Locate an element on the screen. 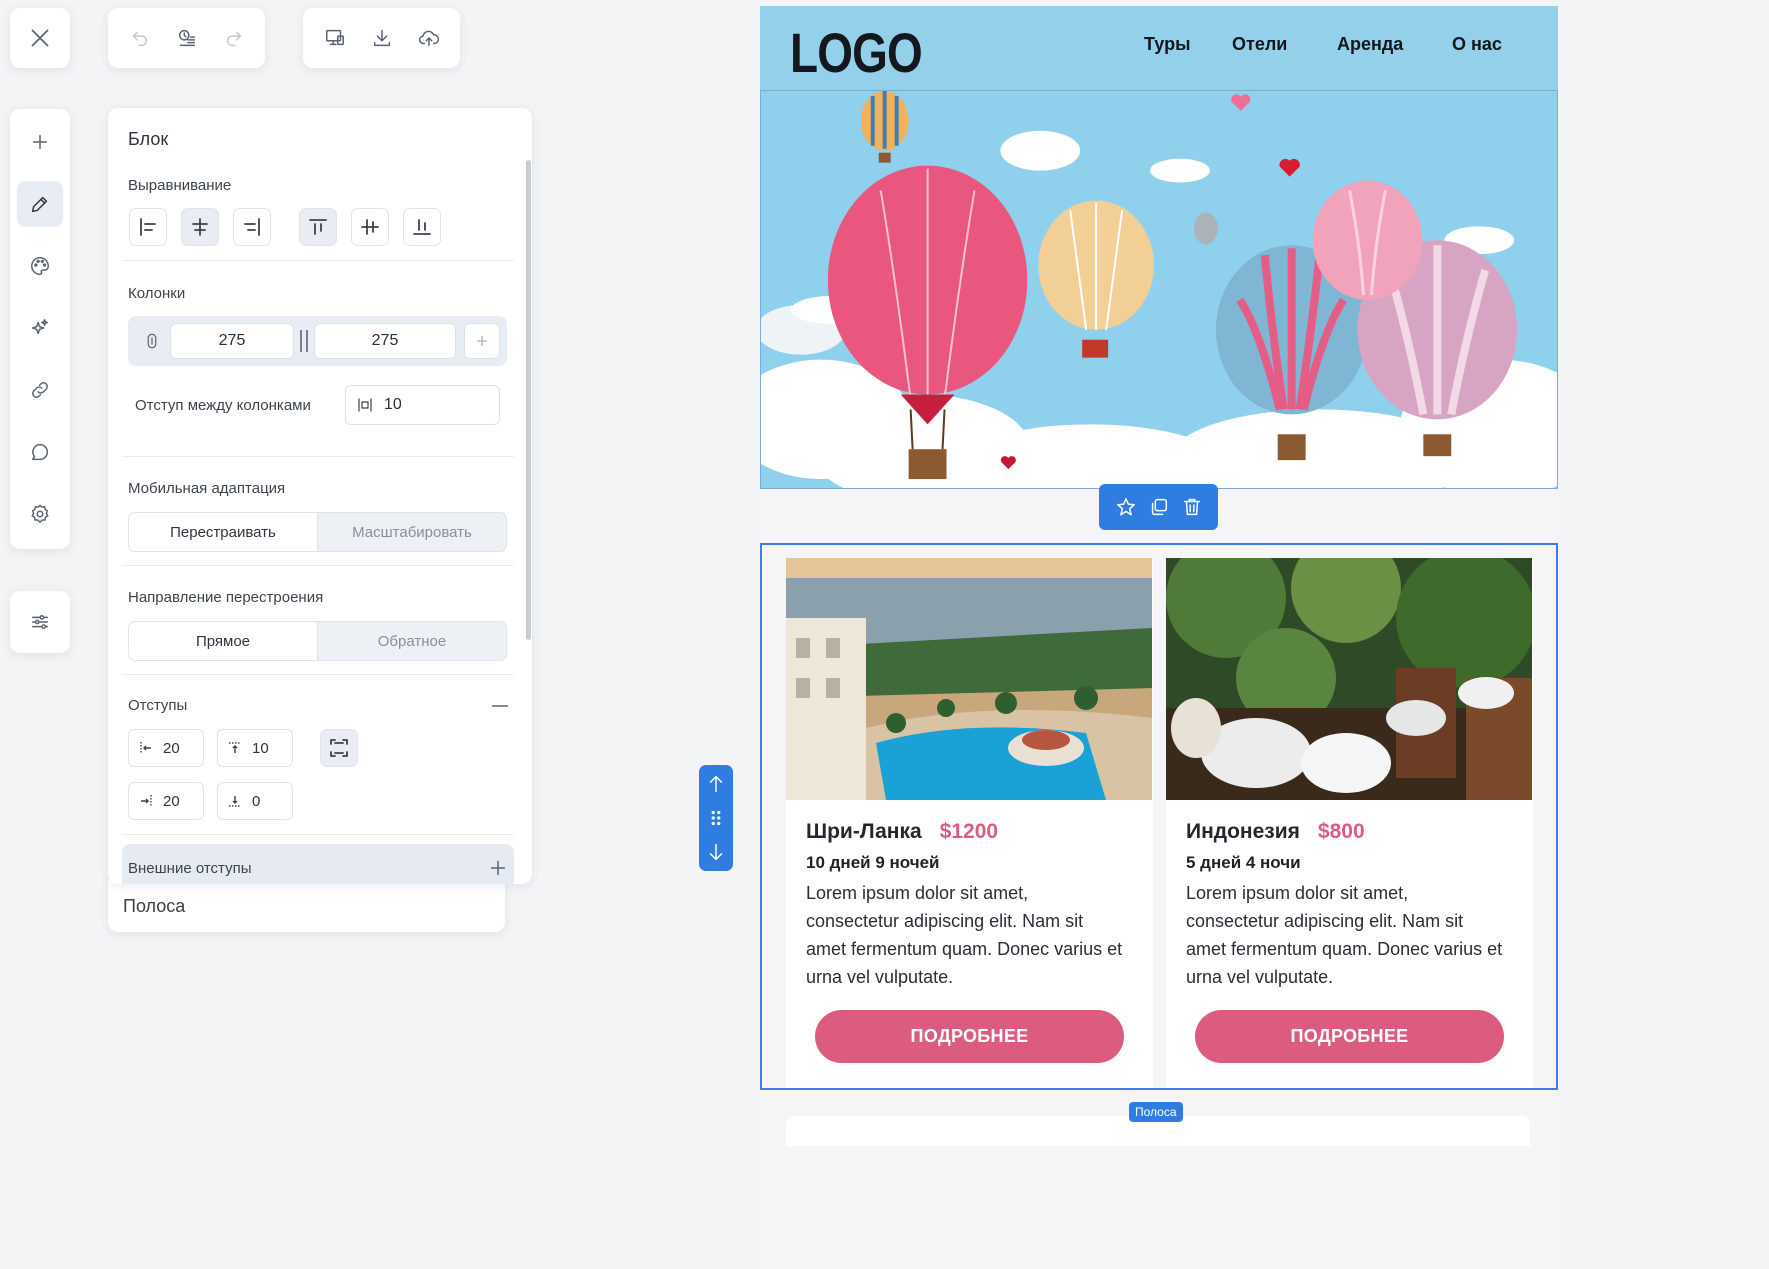 The width and height of the screenshot is (1769, 1269). column-width-1-input: 275 is located at coordinates (232, 341).